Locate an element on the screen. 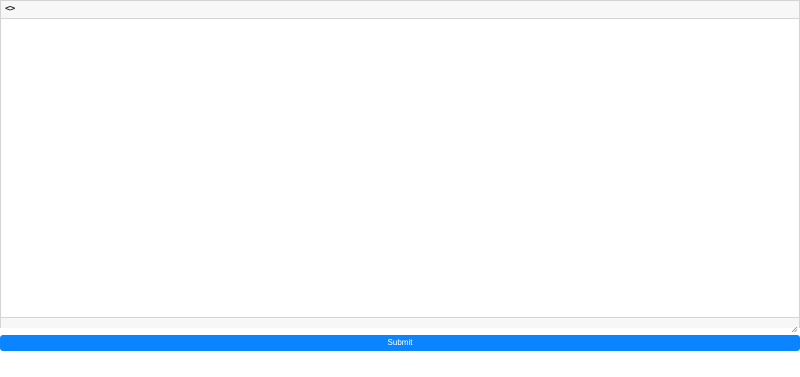 This screenshot has width=800, height=377. editor-statusbar is located at coordinates (400, 325).